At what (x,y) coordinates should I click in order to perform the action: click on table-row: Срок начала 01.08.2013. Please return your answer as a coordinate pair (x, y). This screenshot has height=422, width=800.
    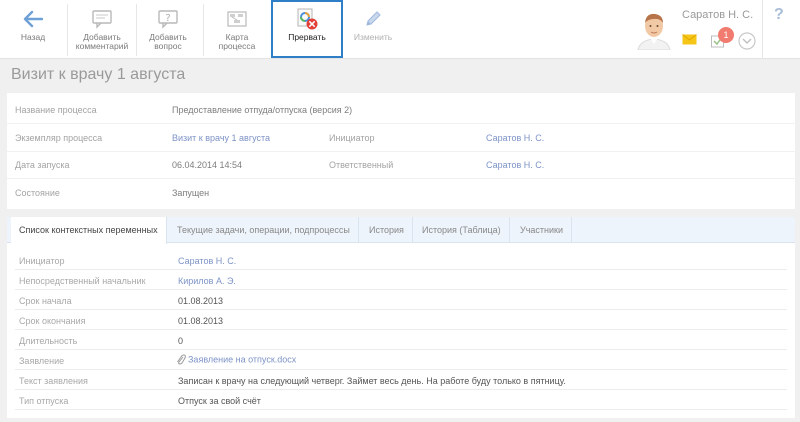
    Looking at the image, I should click on (401, 300).